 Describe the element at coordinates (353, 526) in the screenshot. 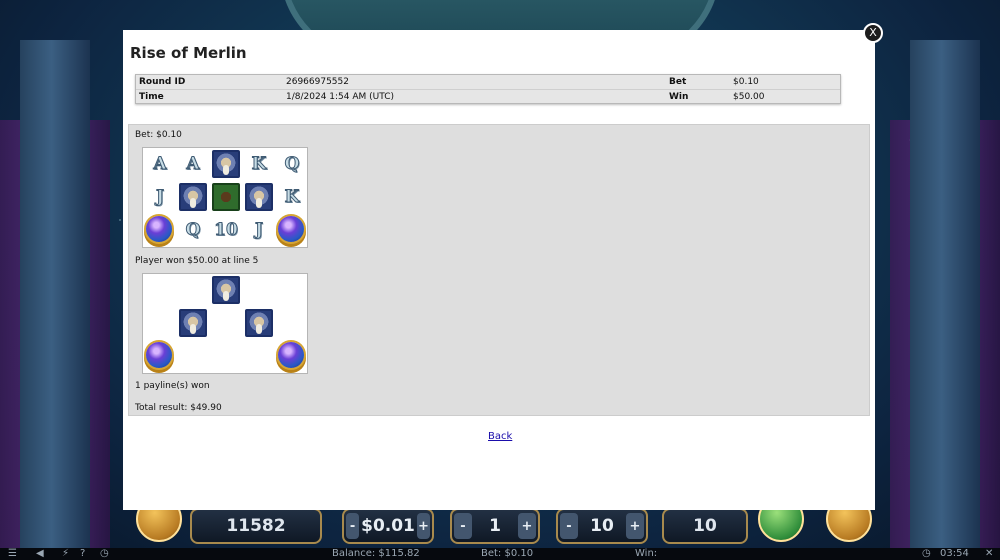

I see `coin-value-decrease-button: -` at that location.